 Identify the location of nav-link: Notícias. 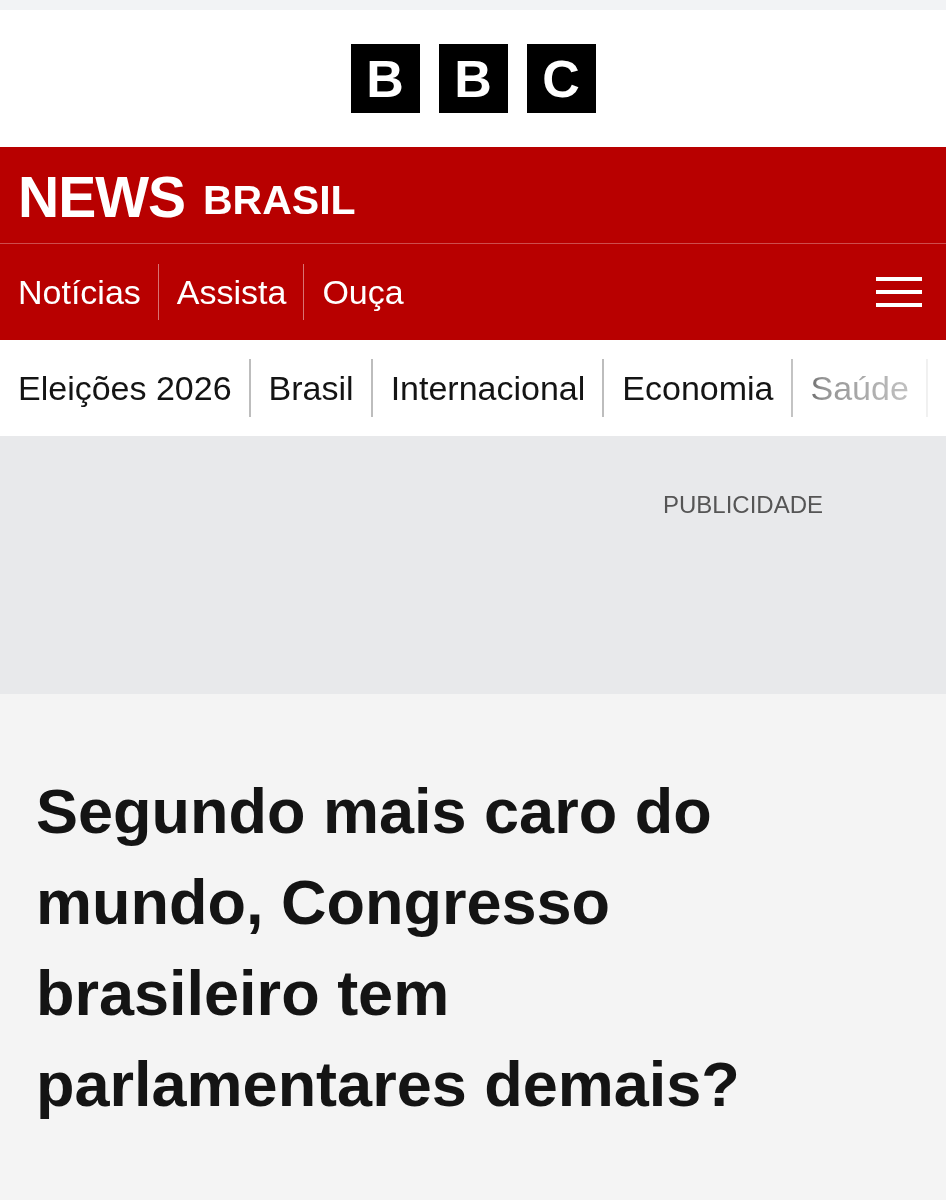
(79, 292).